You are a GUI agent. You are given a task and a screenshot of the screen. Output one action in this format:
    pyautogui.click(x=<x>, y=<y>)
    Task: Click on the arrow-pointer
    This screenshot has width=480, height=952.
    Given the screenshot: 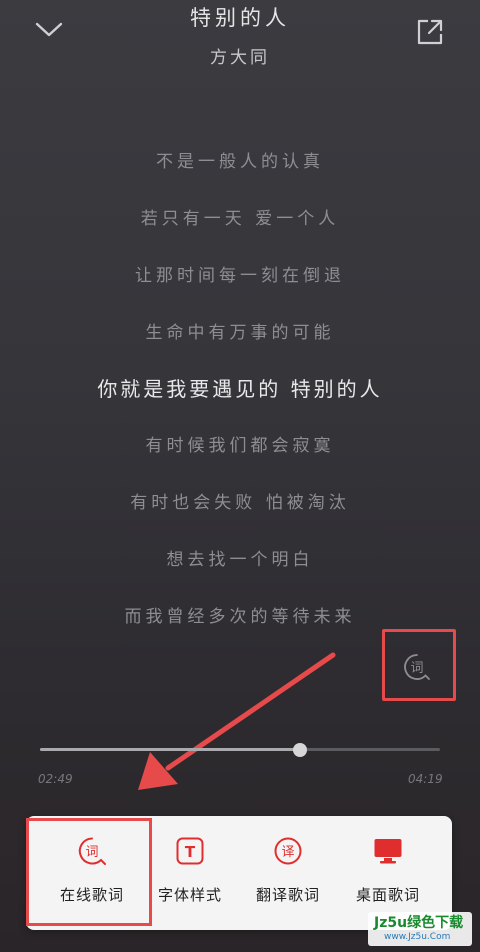 What is the action you would take?
    pyautogui.click(x=237, y=721)
    